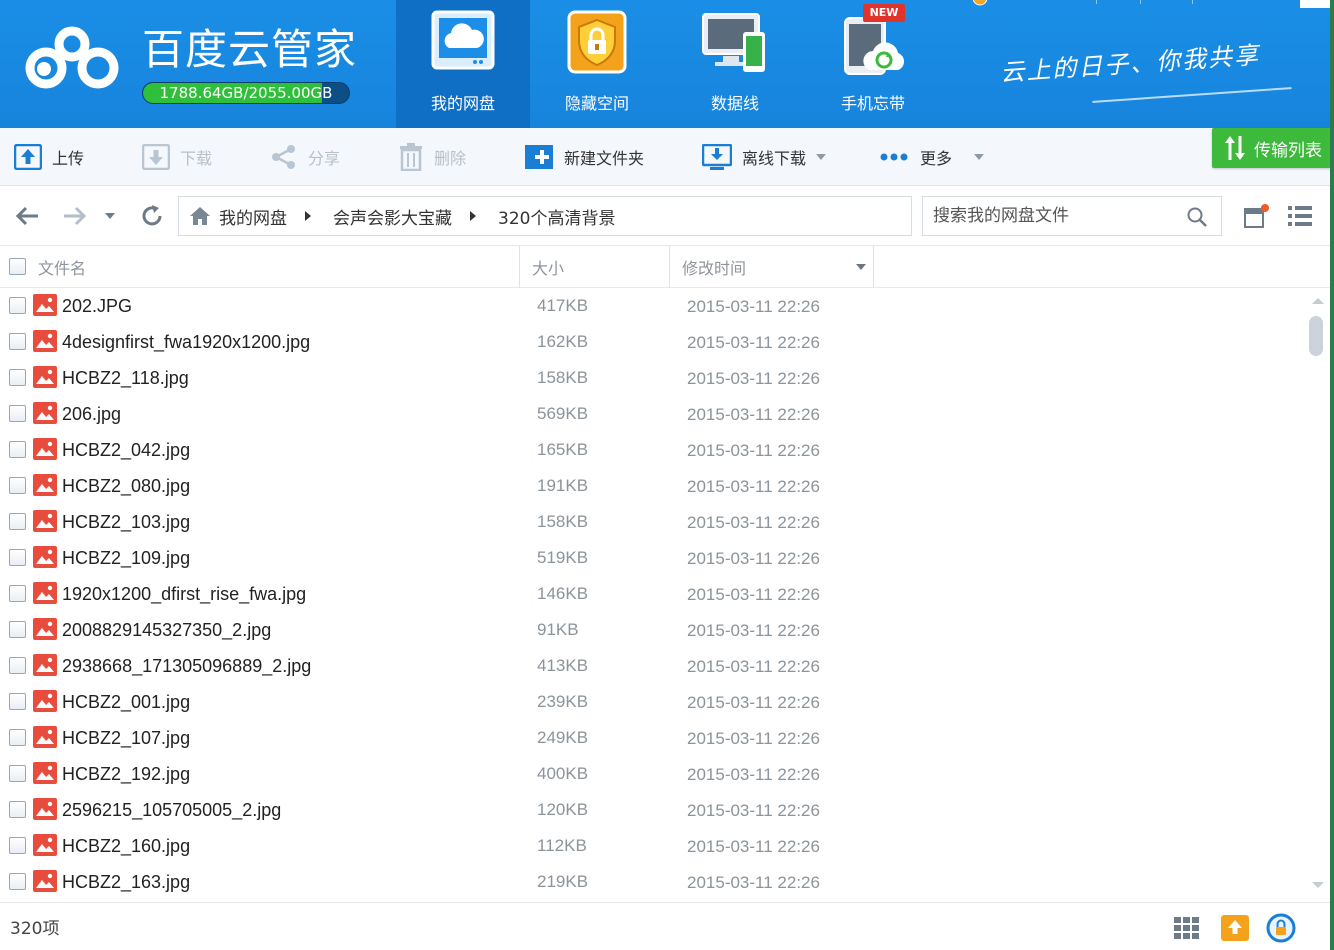 The image size is (1334, 950). What do you see at coordinates (1300, 216) in the screenshot?
I see `list-view-icon` at bounding box center [1300, 216].